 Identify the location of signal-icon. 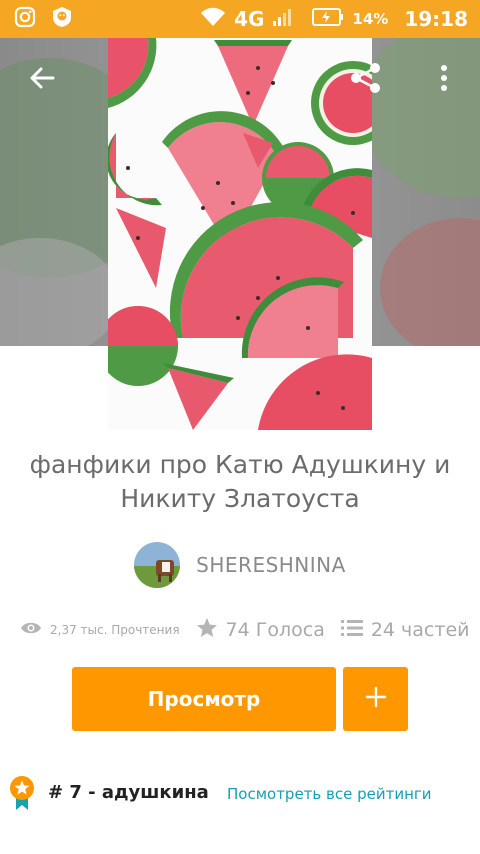
(283, 19).